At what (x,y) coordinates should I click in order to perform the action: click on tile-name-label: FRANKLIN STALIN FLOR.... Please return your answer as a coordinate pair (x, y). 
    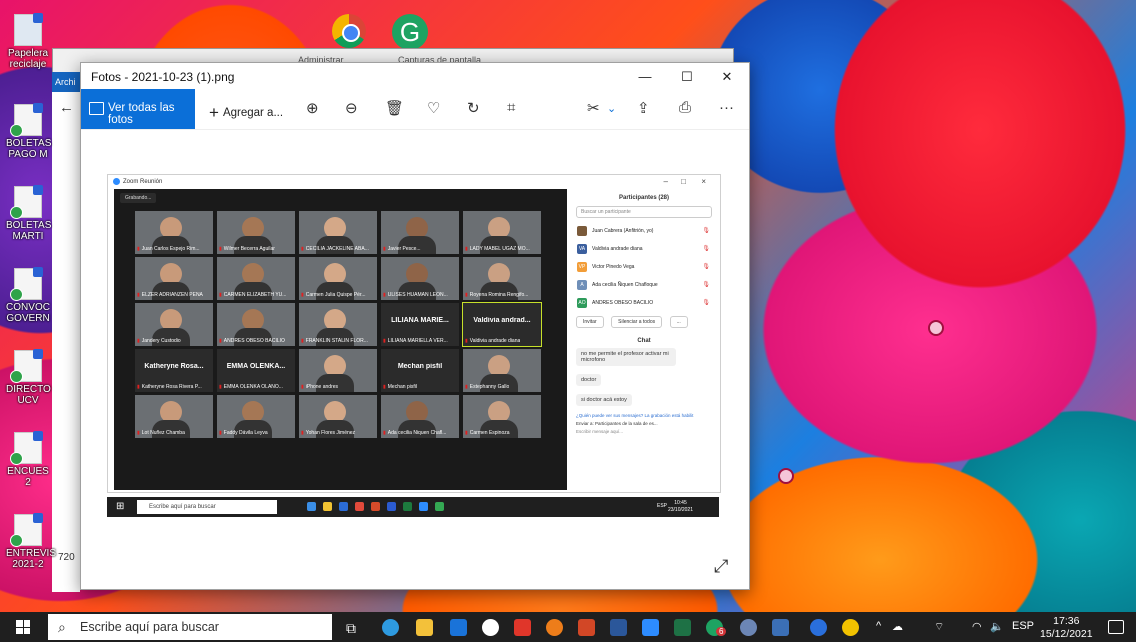
    Looking at the image, I should click on (334, 341).